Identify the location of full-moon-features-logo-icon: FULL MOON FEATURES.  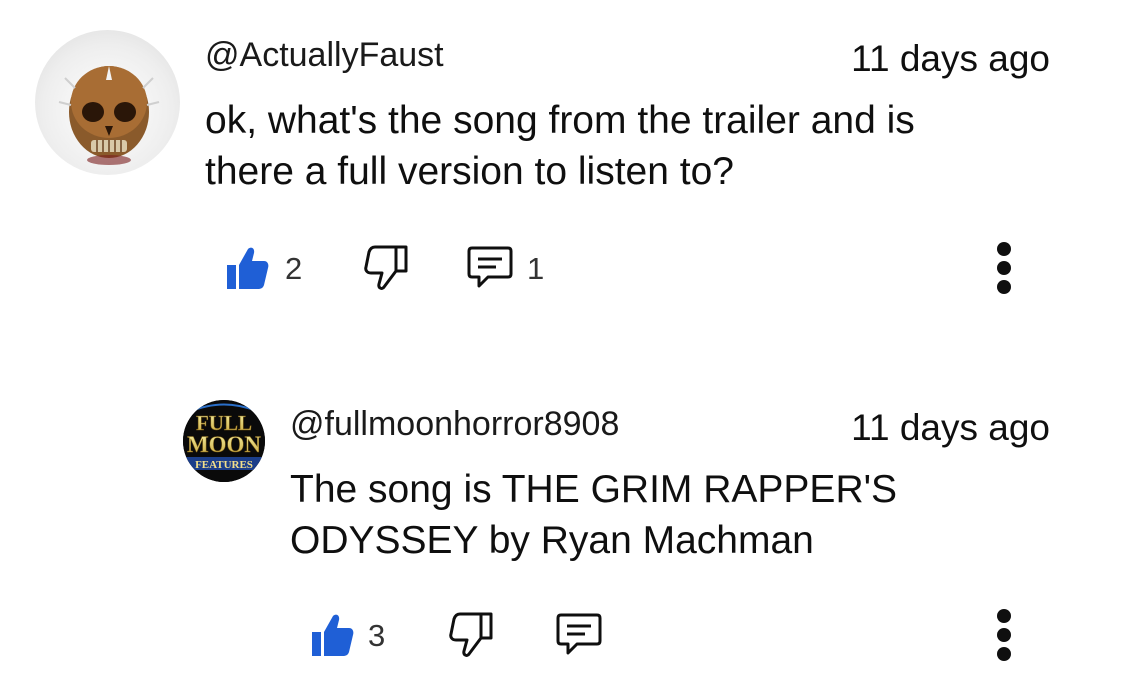
(224, 441).